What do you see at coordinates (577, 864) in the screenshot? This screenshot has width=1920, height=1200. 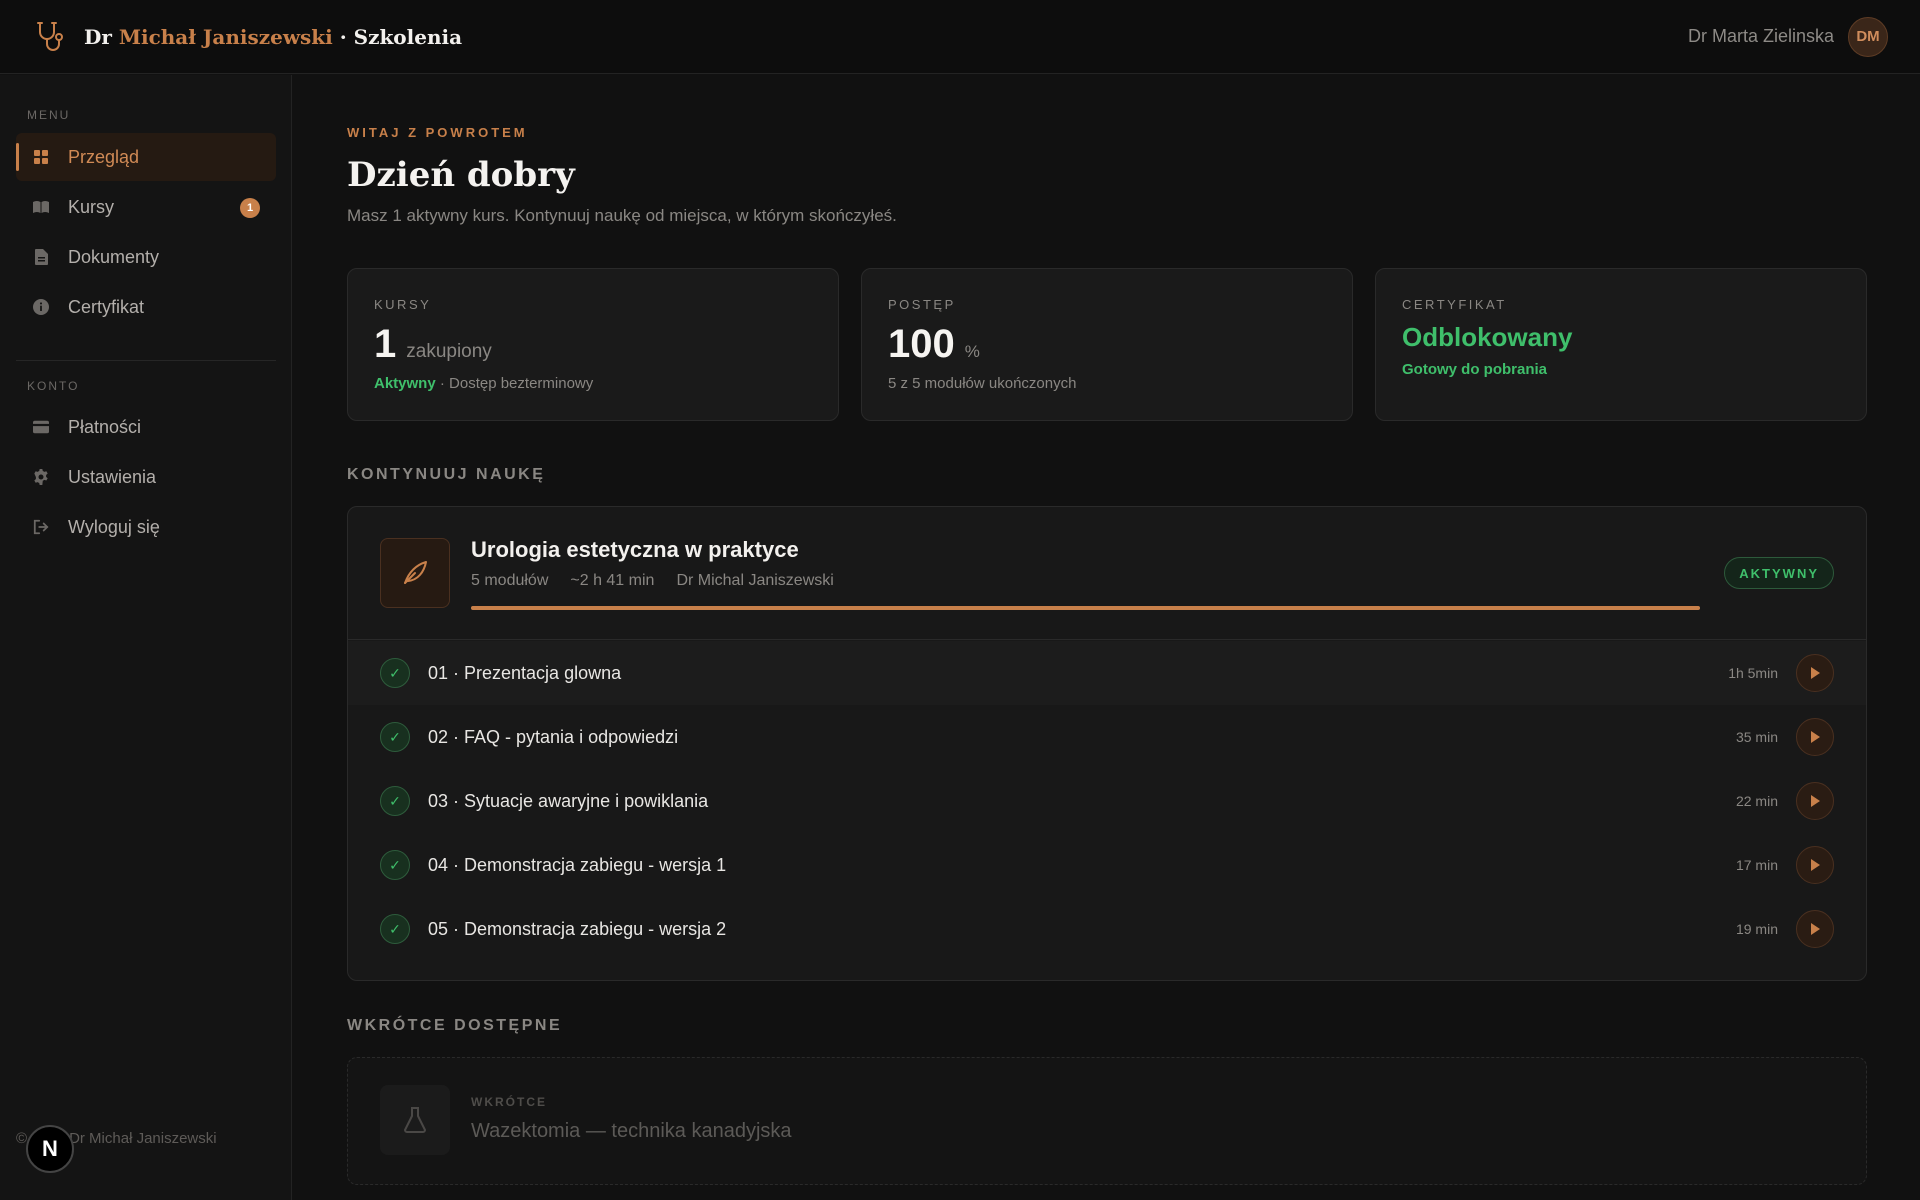 I see `lesson-title: 04 · Demonstracja zabiegu - wersja 1` at bounding box center [577, 864].